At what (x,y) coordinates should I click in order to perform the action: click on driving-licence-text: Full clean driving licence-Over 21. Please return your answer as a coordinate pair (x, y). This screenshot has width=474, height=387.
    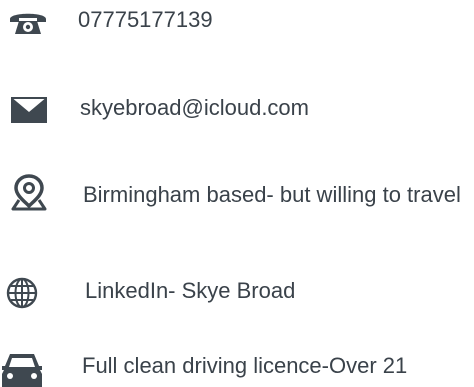
    Looking at the image, I should click on (245, 365).